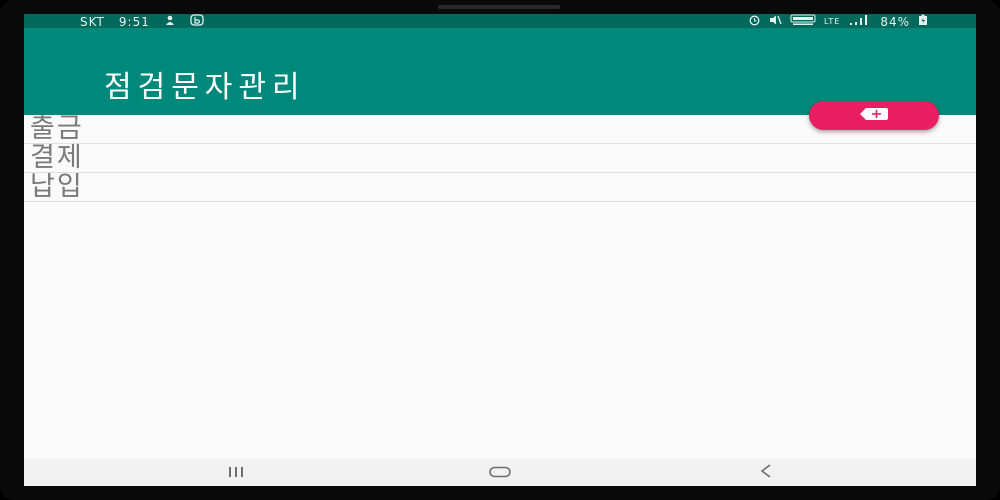  Describe the element at coordinates (134, 22) in the screenshot. I see `clock: 9:51` at that location.